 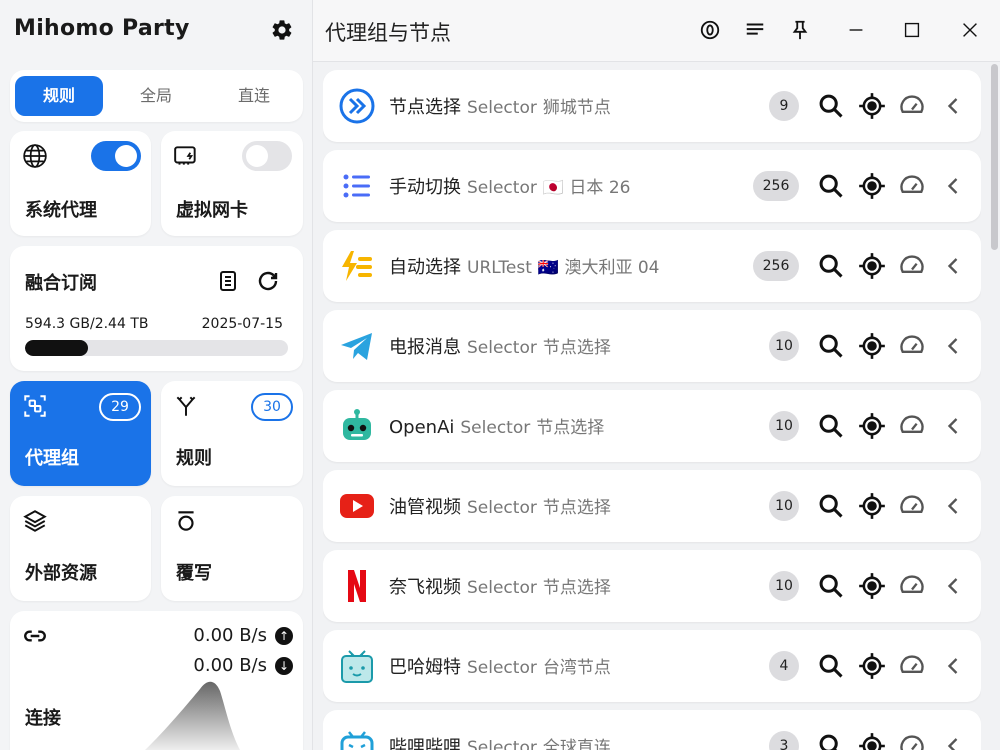 What do you see at coordinates (994, 157) in the screenshot?
I see `scrollbar` at bounding box center [994, 157].